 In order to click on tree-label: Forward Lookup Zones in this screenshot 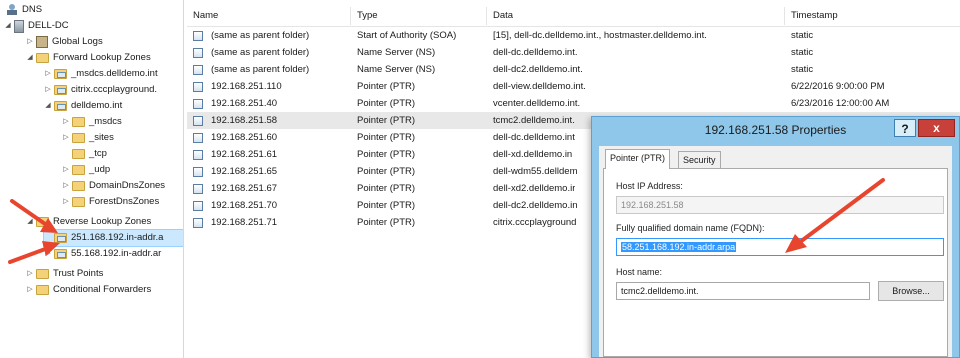, I will do `click(102, 57)`.